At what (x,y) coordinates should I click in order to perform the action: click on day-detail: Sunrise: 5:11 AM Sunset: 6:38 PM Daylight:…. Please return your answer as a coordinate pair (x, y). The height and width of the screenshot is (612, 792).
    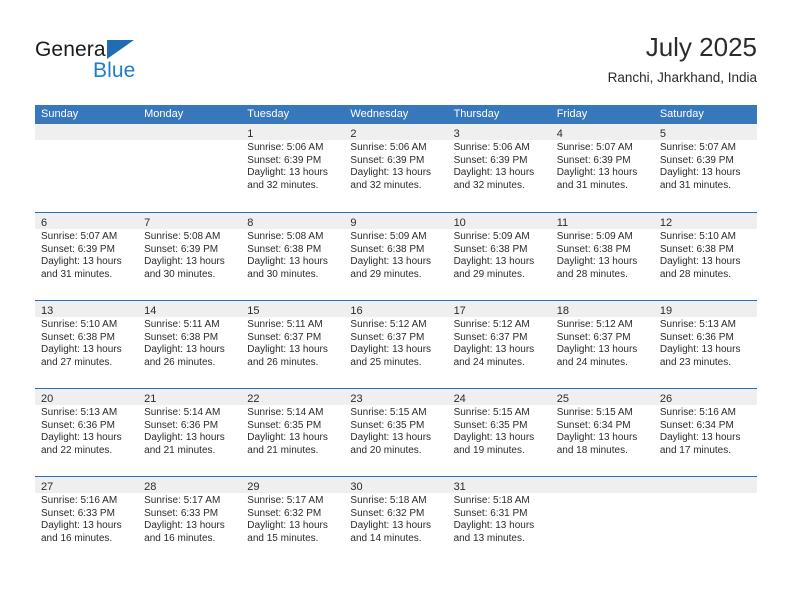
    Looking at the image, I should click on (189, 343).